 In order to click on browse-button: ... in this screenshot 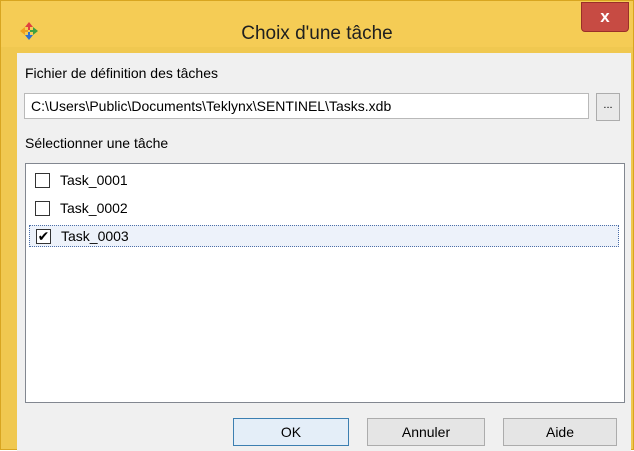, I will do `click(608, 107)`.